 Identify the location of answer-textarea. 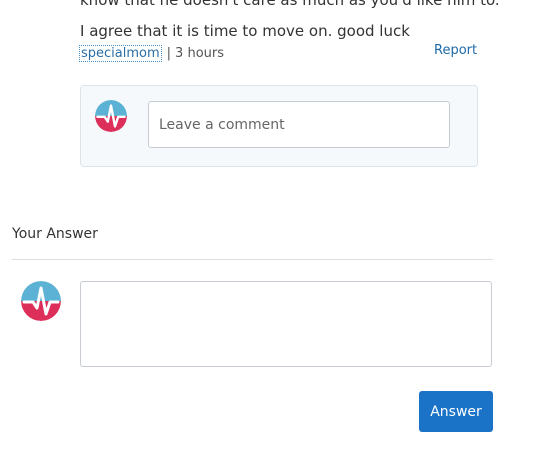
(286, 324).